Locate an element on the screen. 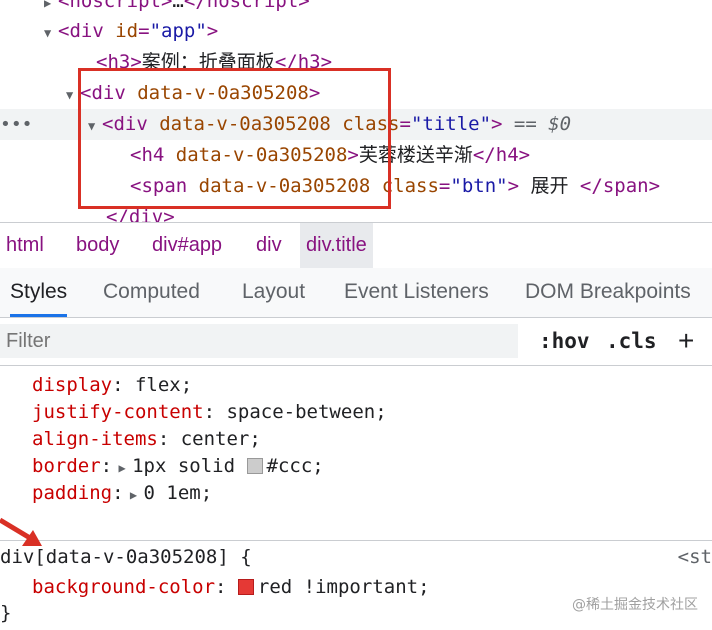  style-declaration: padding: ▶ 0 1em; is located at coordinates (122, 493).